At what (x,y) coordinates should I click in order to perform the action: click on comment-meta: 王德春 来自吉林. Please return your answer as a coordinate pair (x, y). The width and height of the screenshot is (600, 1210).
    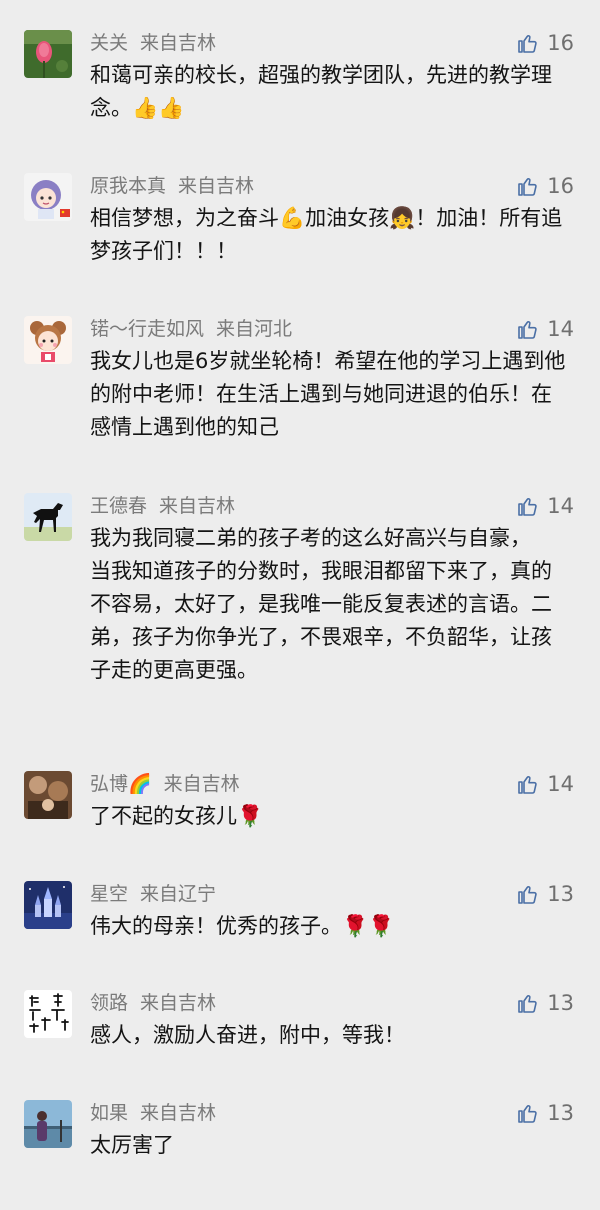
    Looking at the image, I should click on (162, 506).